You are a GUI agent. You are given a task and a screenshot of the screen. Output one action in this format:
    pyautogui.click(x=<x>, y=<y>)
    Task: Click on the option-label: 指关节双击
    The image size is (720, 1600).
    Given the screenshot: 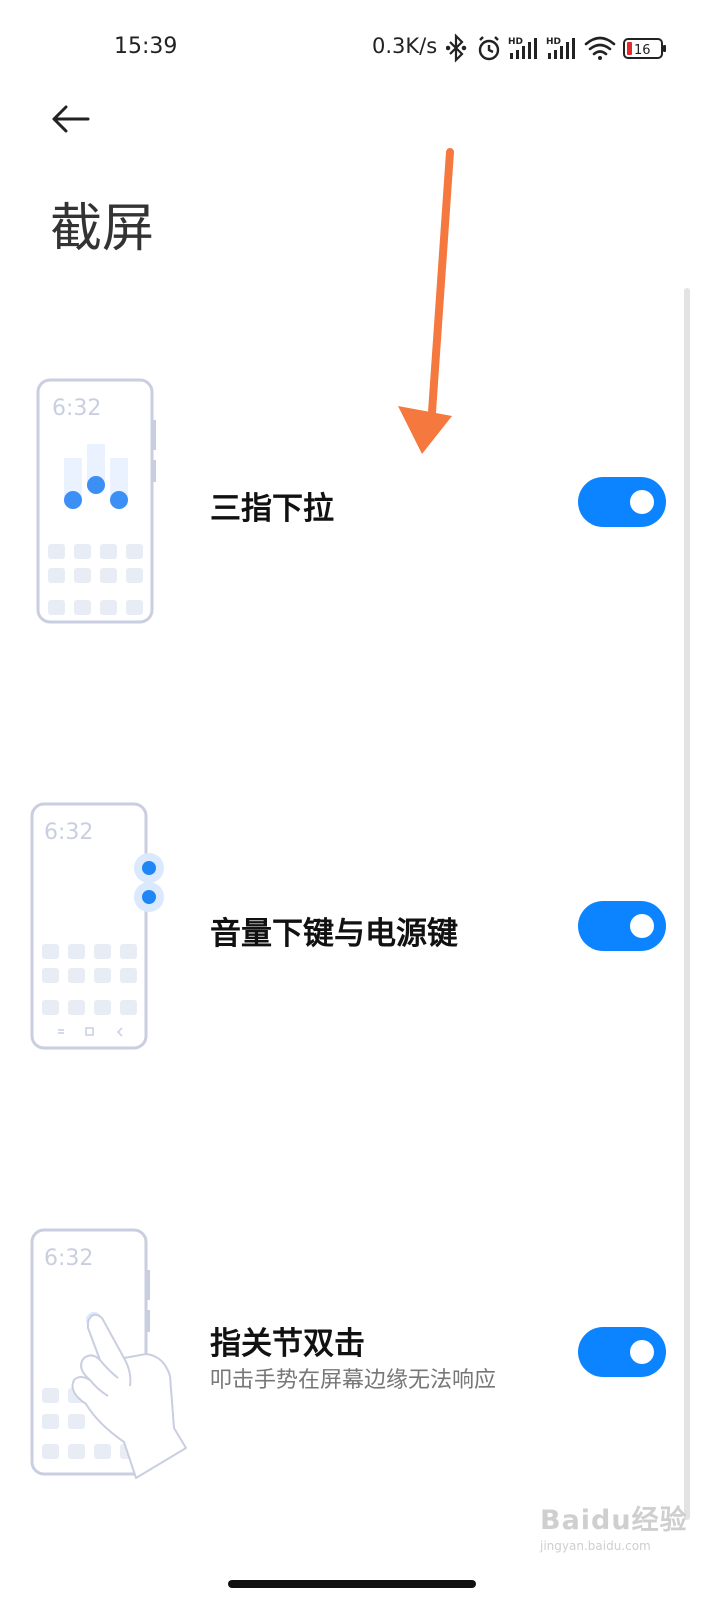 What is the action you would take?
    pyautogui.click(x=287, y=1344)
    